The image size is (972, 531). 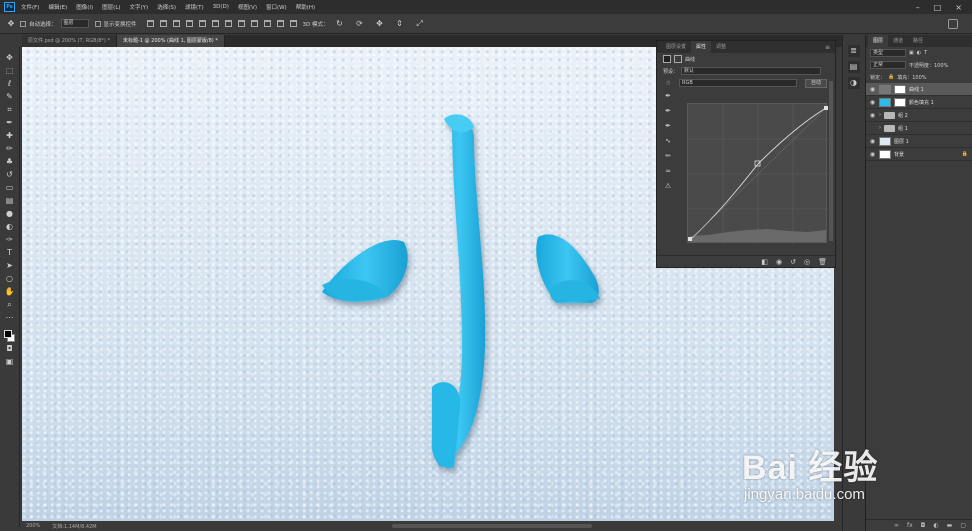 I want to click on roll-3d-icon: ⟳, so click(x=360, y=24).